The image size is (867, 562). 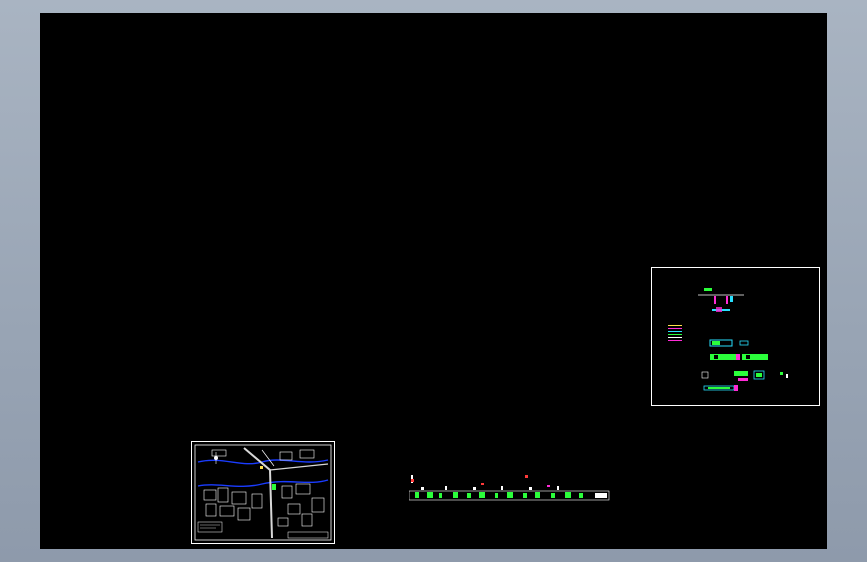 I want to click on site-plan-drawing, so click(x=263, y=492).